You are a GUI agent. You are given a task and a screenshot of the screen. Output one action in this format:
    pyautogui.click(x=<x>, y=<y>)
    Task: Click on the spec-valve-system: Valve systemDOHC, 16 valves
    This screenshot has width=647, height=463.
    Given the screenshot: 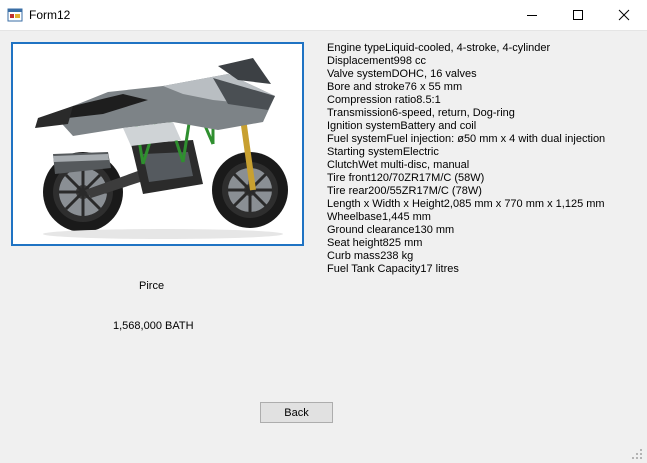 What is the action you would take?
    pyautogui.click(x=402, y=74)
    